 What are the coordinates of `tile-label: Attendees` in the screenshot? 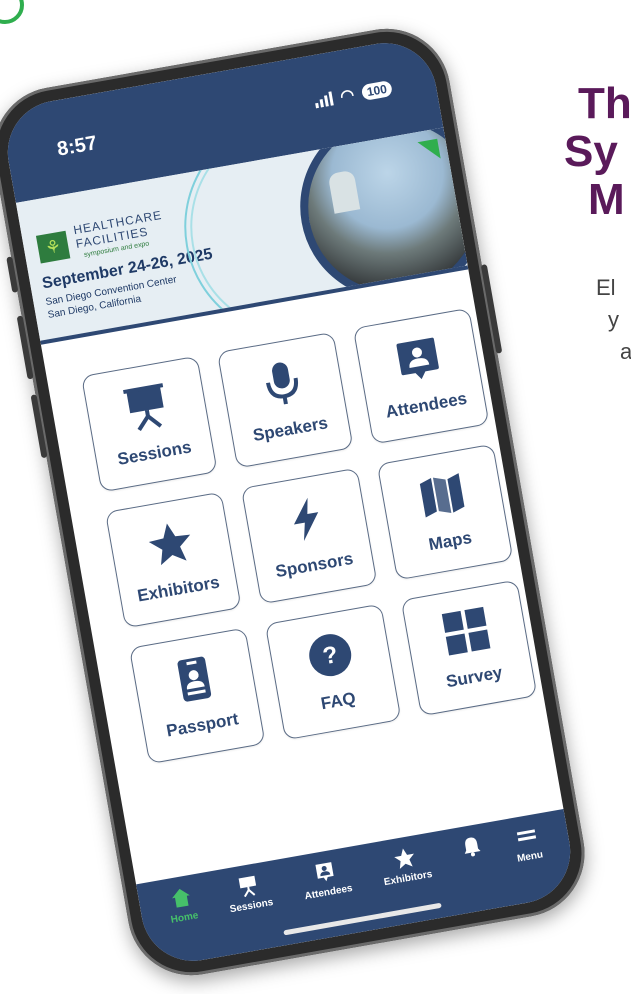 It's located at (426, 405).